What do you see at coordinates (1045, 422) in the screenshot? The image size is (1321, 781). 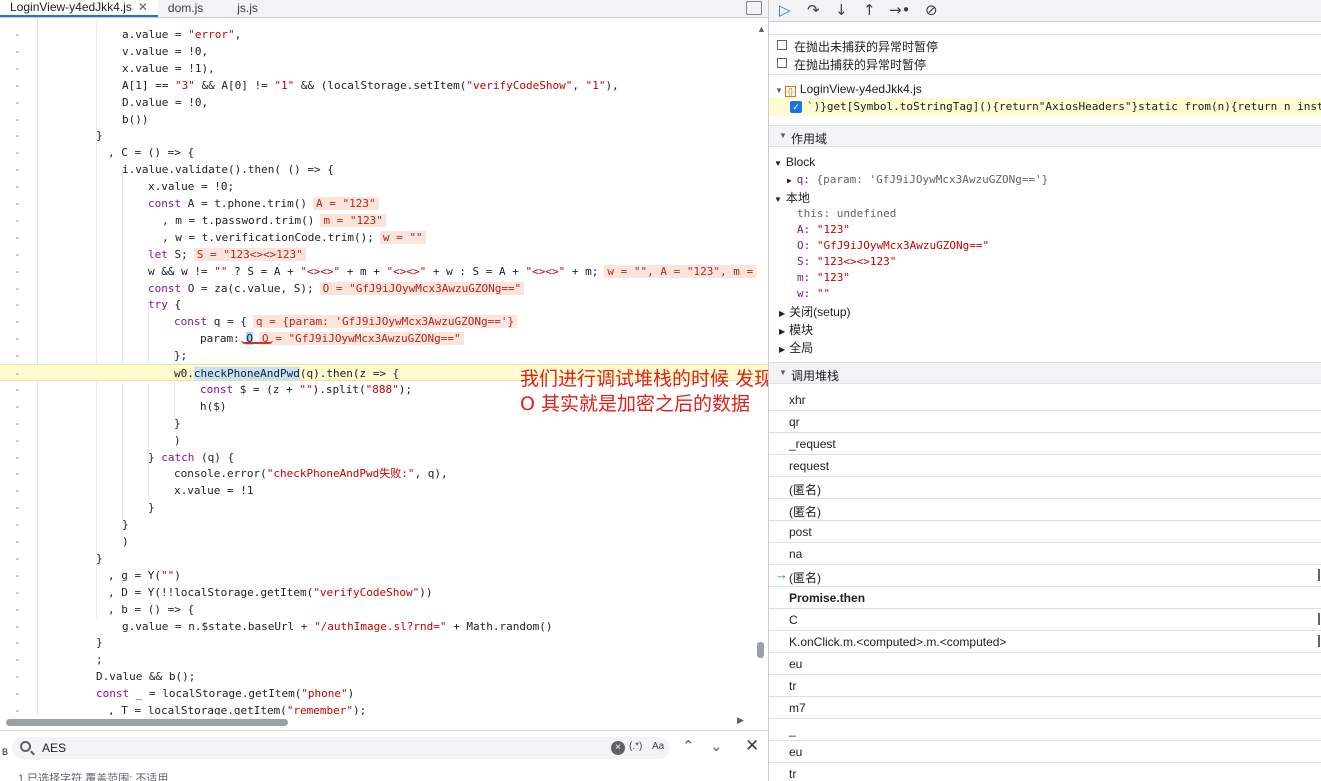 I see `callstack-frame: qr` at bounding box center [1045, 422].